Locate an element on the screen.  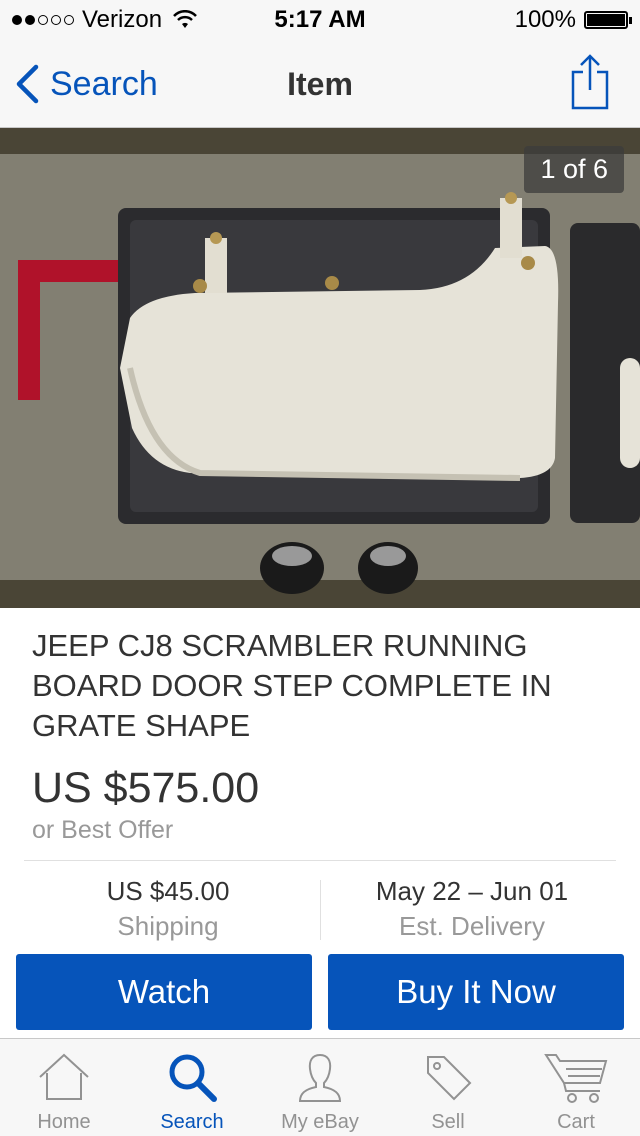
tab-label: Search is located at coordinates (192, 1122).